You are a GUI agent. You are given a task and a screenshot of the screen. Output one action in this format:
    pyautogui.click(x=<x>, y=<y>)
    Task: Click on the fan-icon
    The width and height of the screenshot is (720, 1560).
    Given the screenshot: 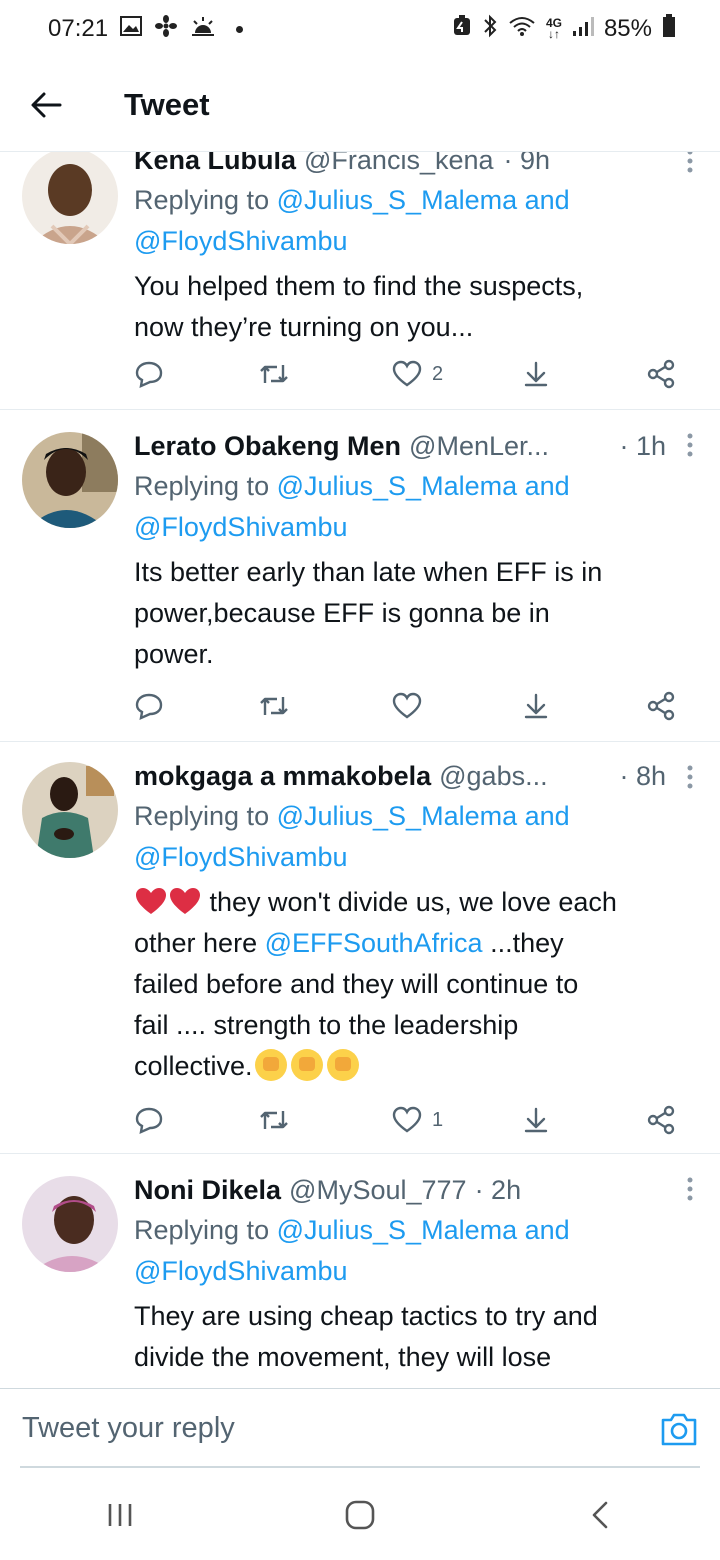 What is the action you would take?
    pyautogui.click(x=166, y=29)
    